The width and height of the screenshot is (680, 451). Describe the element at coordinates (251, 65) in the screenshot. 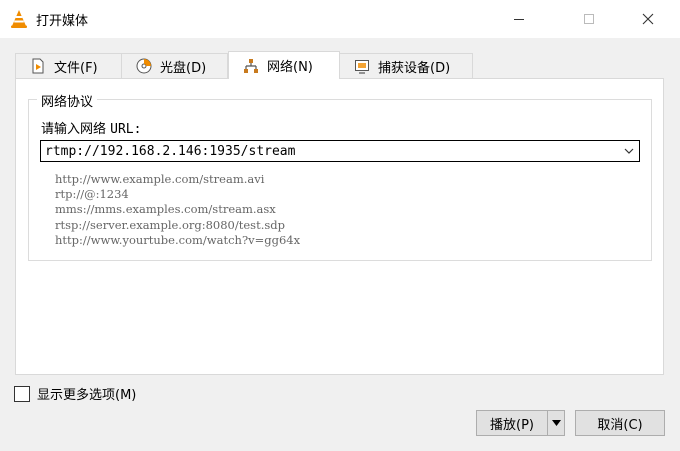

I see `network-icon` at that location.